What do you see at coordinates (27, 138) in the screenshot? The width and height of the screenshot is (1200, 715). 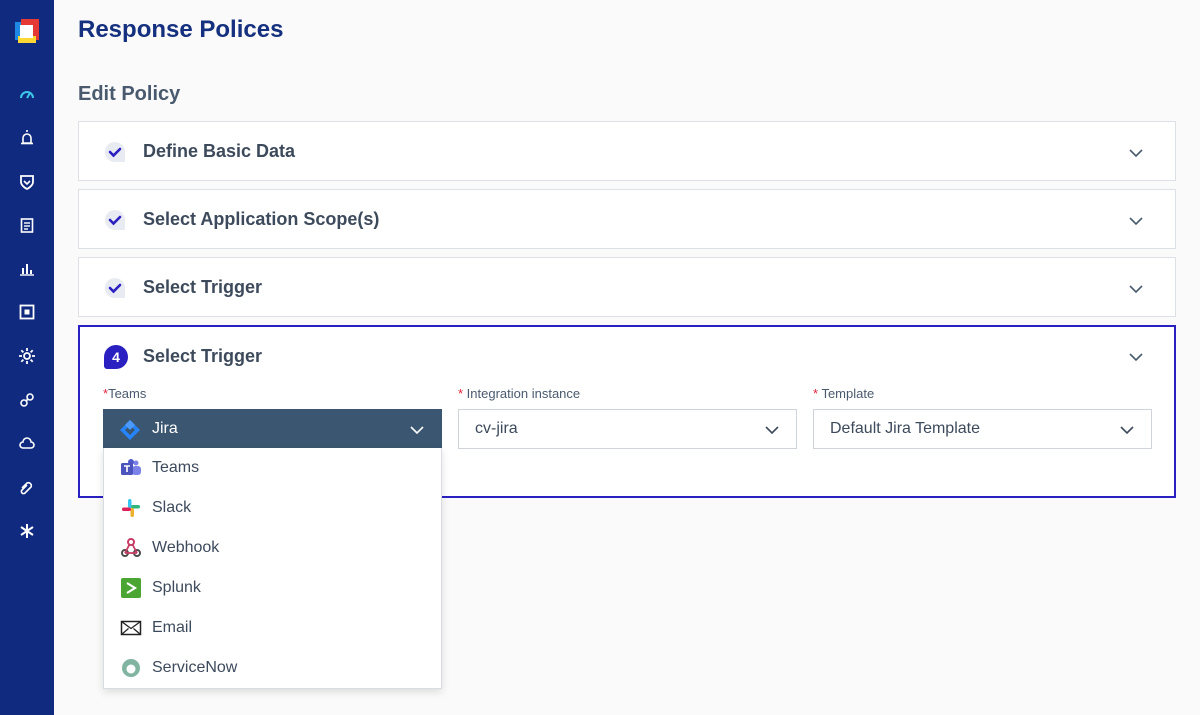 I see `alarm-icon` at bounding box center [27, 138].